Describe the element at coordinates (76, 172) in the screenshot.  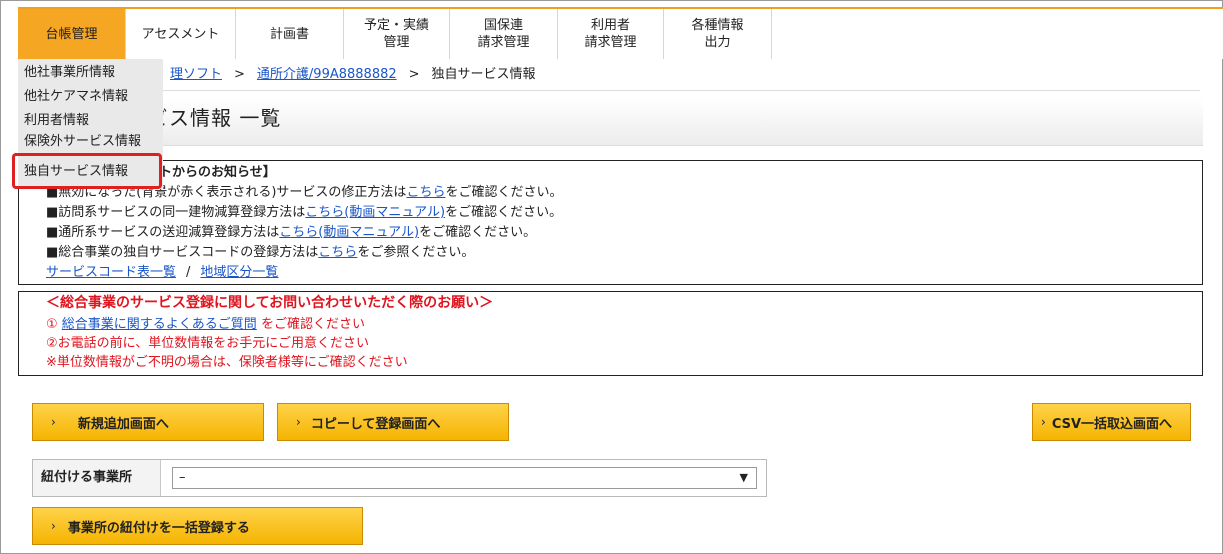
I see `dropdown-item-own-service: 独自サービス情報` at that location.